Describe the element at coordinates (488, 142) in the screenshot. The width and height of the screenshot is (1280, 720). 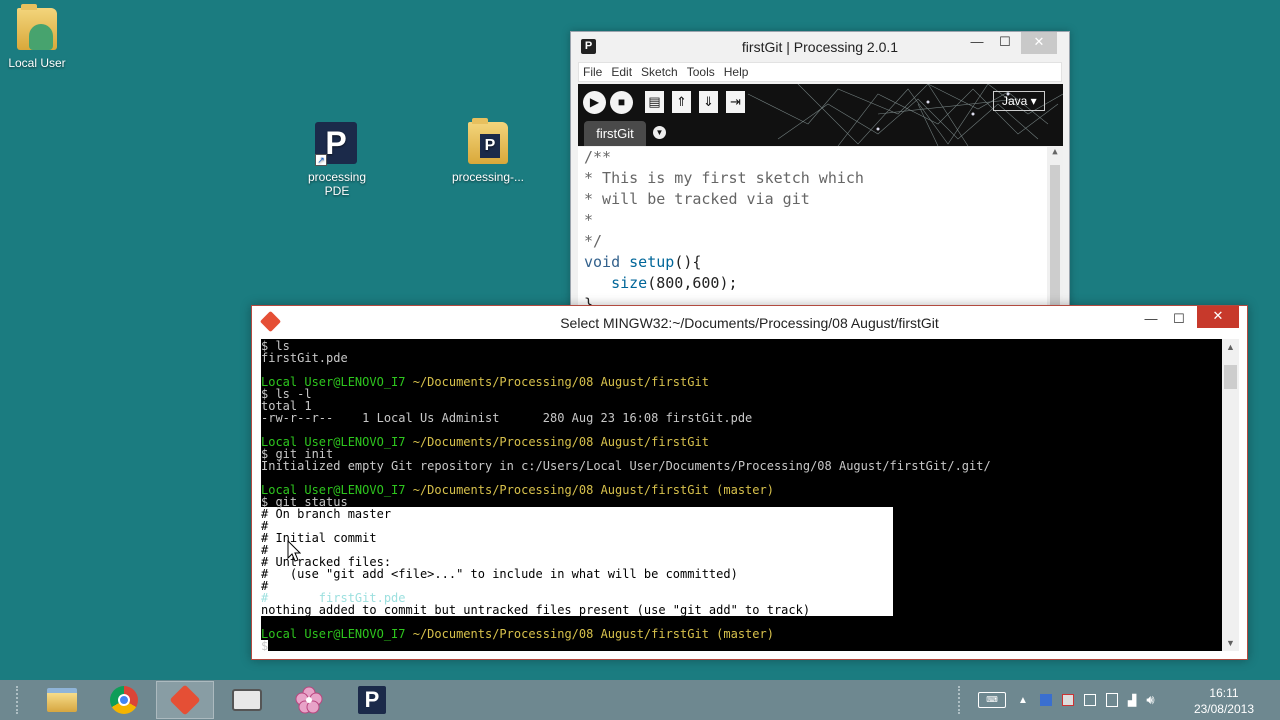
I see `folder-icon: P` at that location.